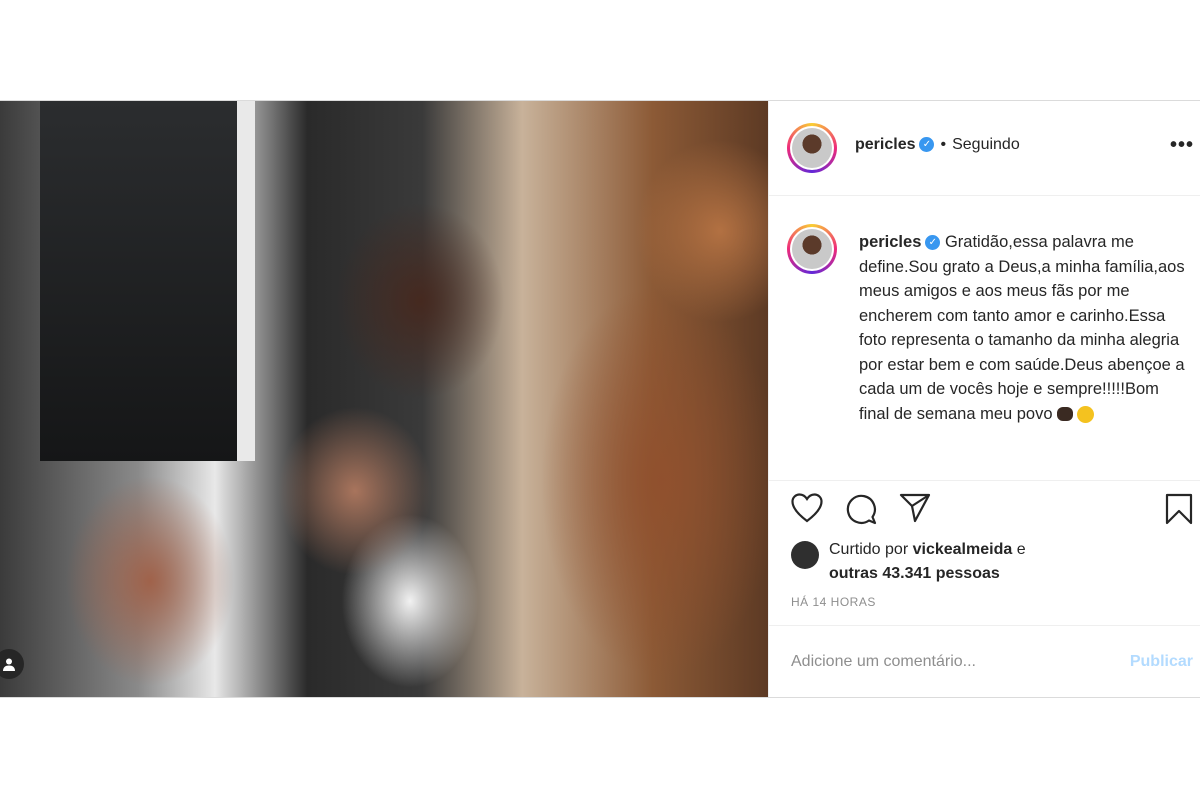 The image size is (1200, 800). I want to click on likes-conjunction: e, so click(1021, 549).